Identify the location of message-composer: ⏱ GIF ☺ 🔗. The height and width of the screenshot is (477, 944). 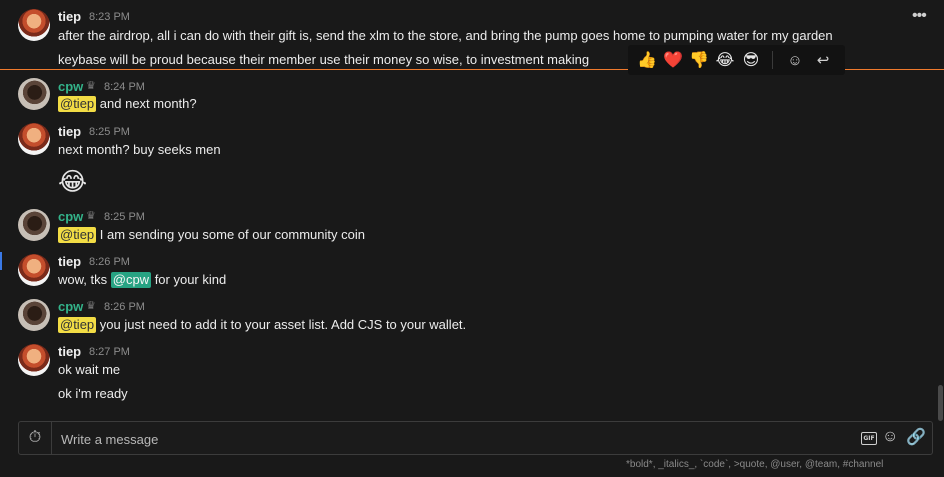
(475, 438).